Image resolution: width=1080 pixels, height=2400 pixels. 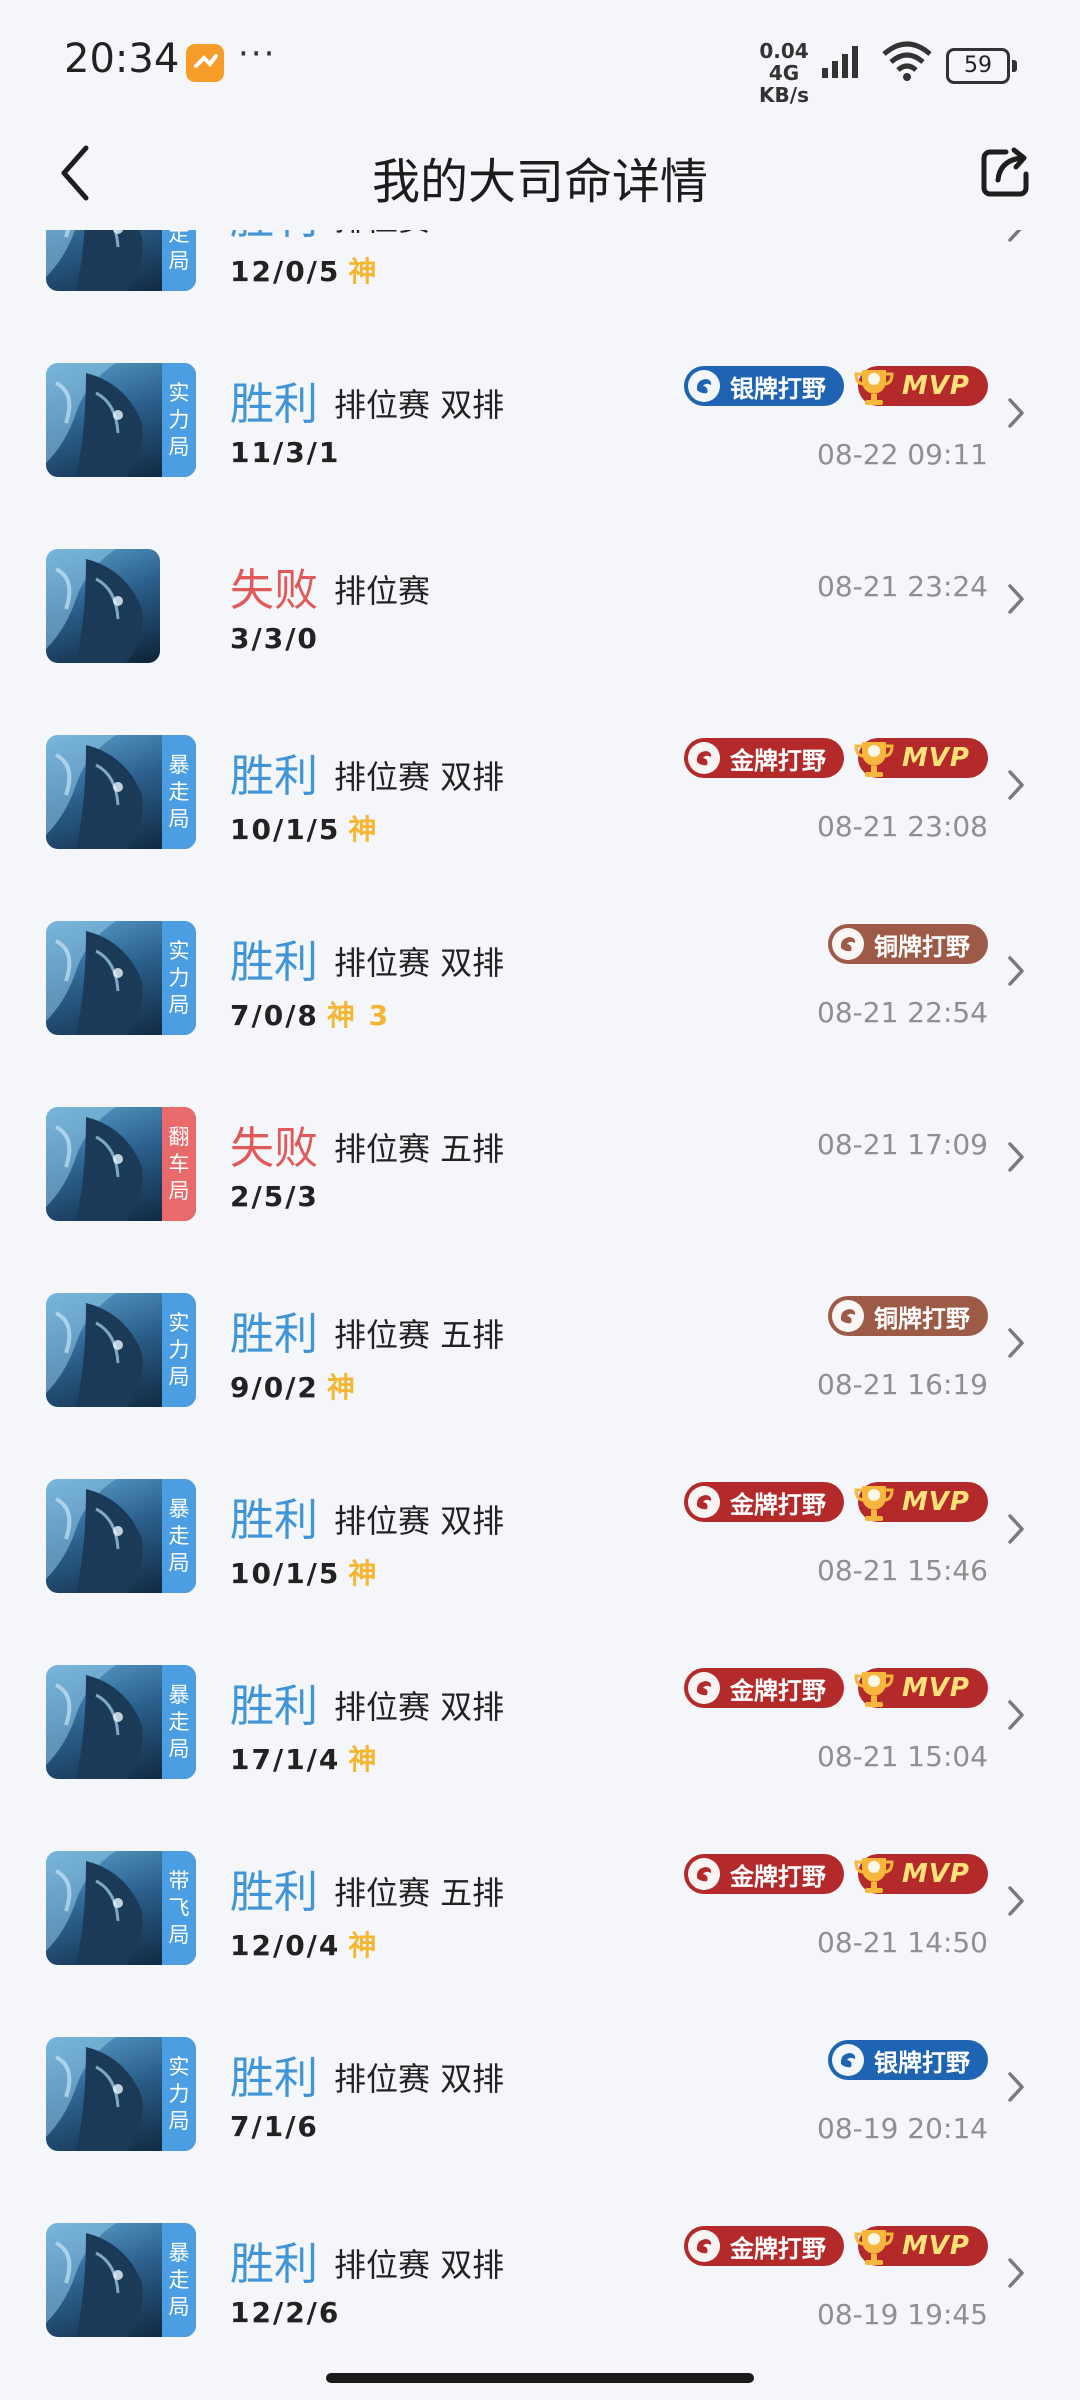 I want to click on status-time: 20:34, so click(x=122, y=59).